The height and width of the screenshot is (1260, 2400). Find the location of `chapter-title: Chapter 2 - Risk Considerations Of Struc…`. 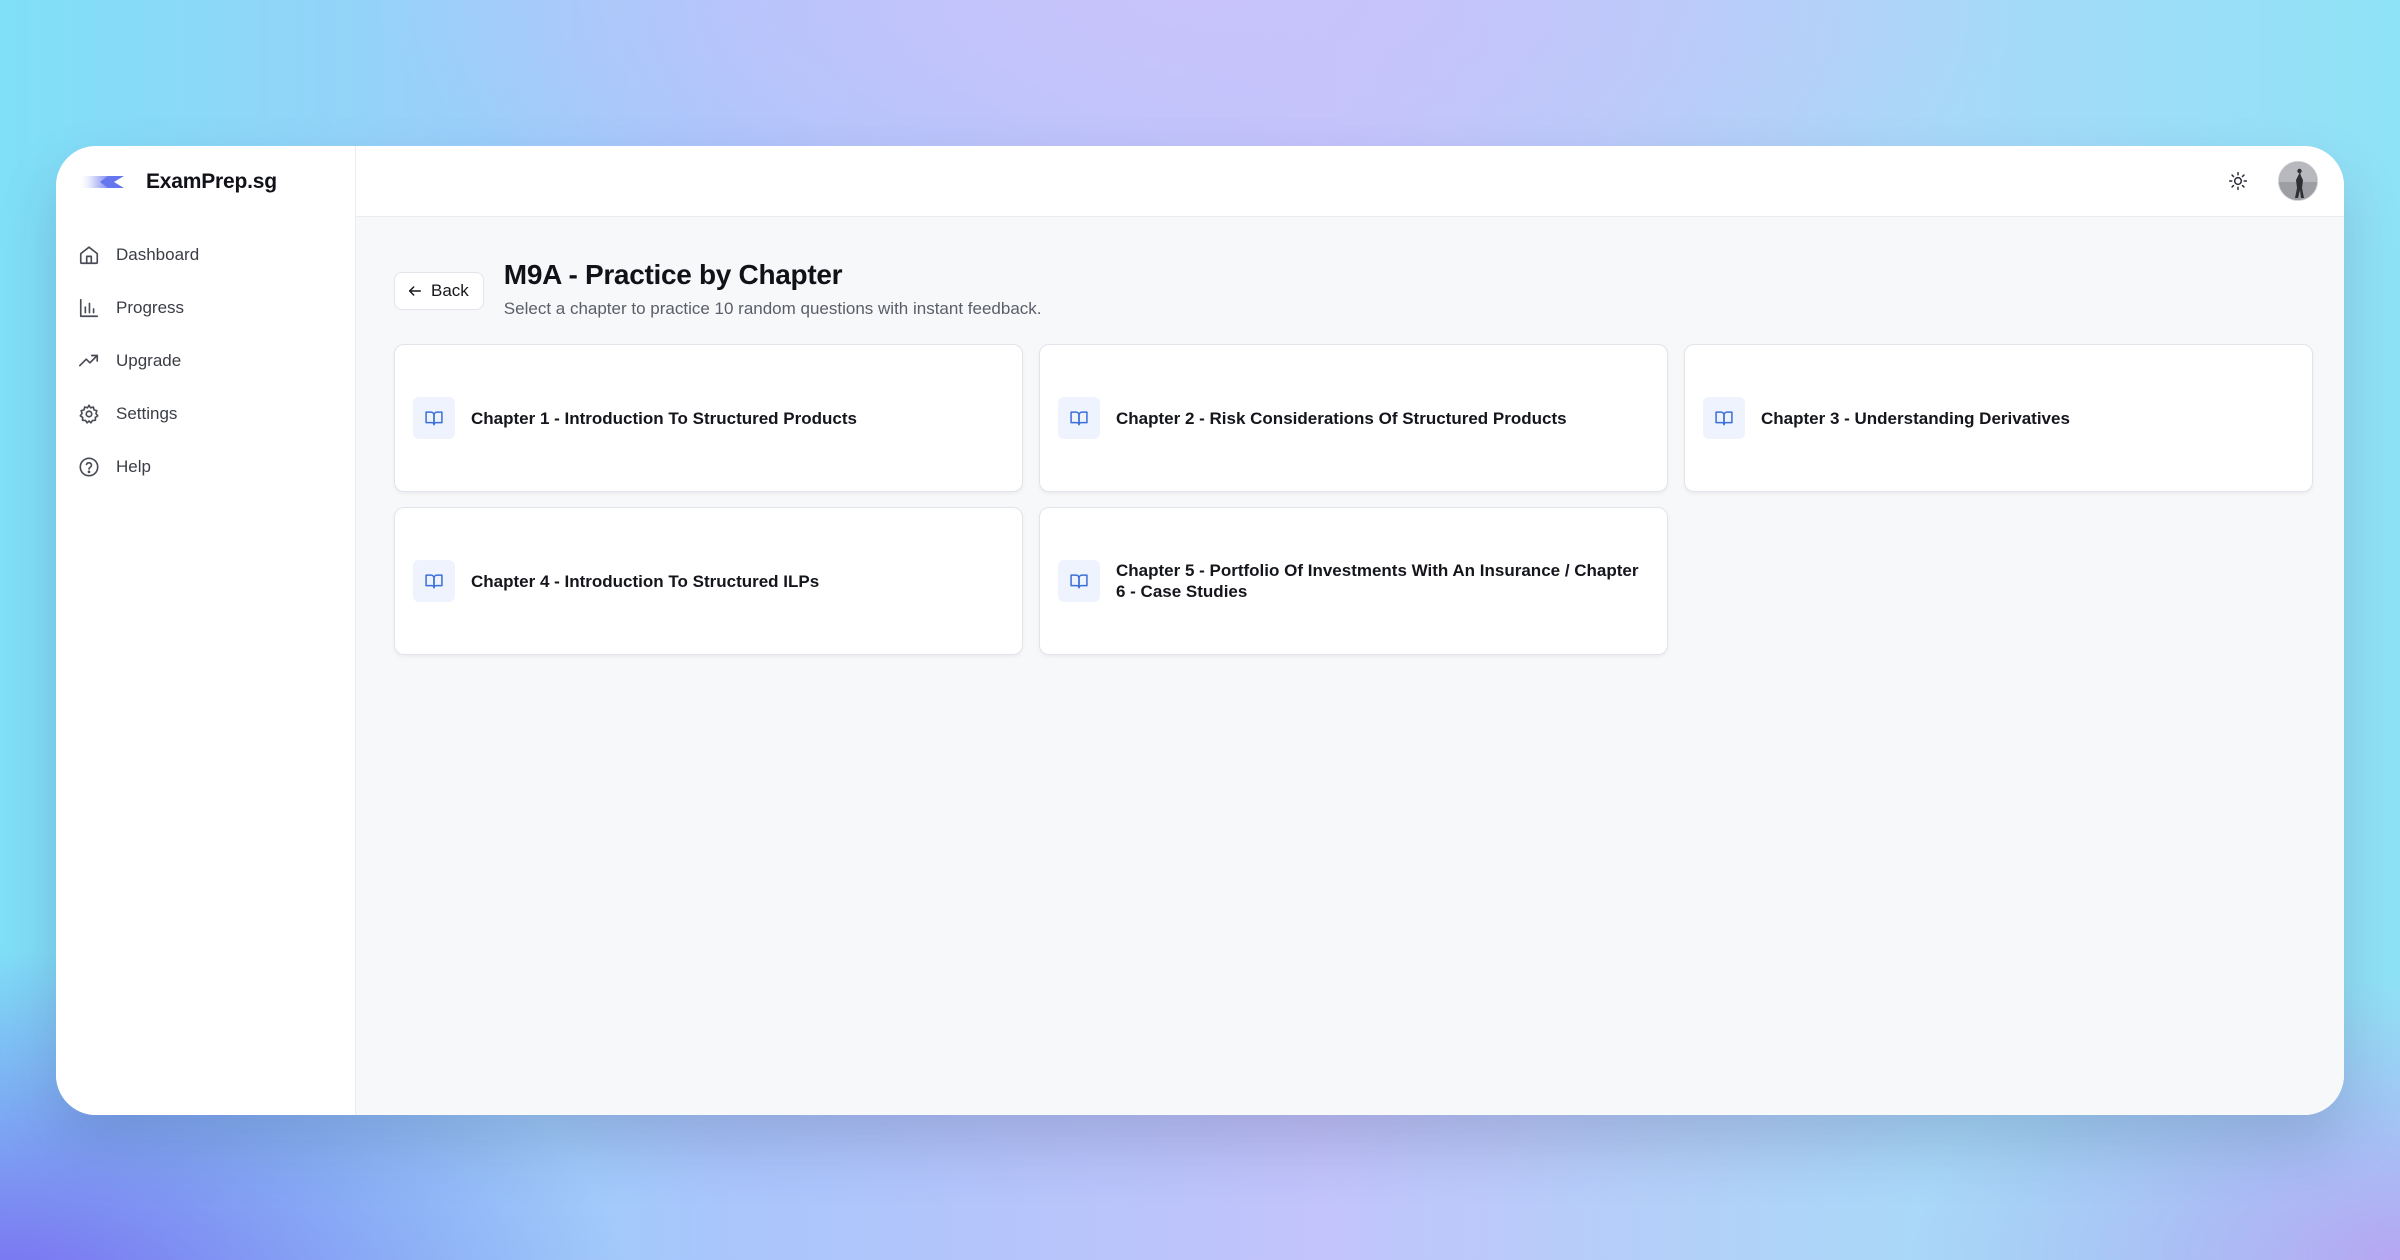

chapter-title: Chapter 2 - Risk Considerations Of Struc… is located at coordinates (1341, 418).